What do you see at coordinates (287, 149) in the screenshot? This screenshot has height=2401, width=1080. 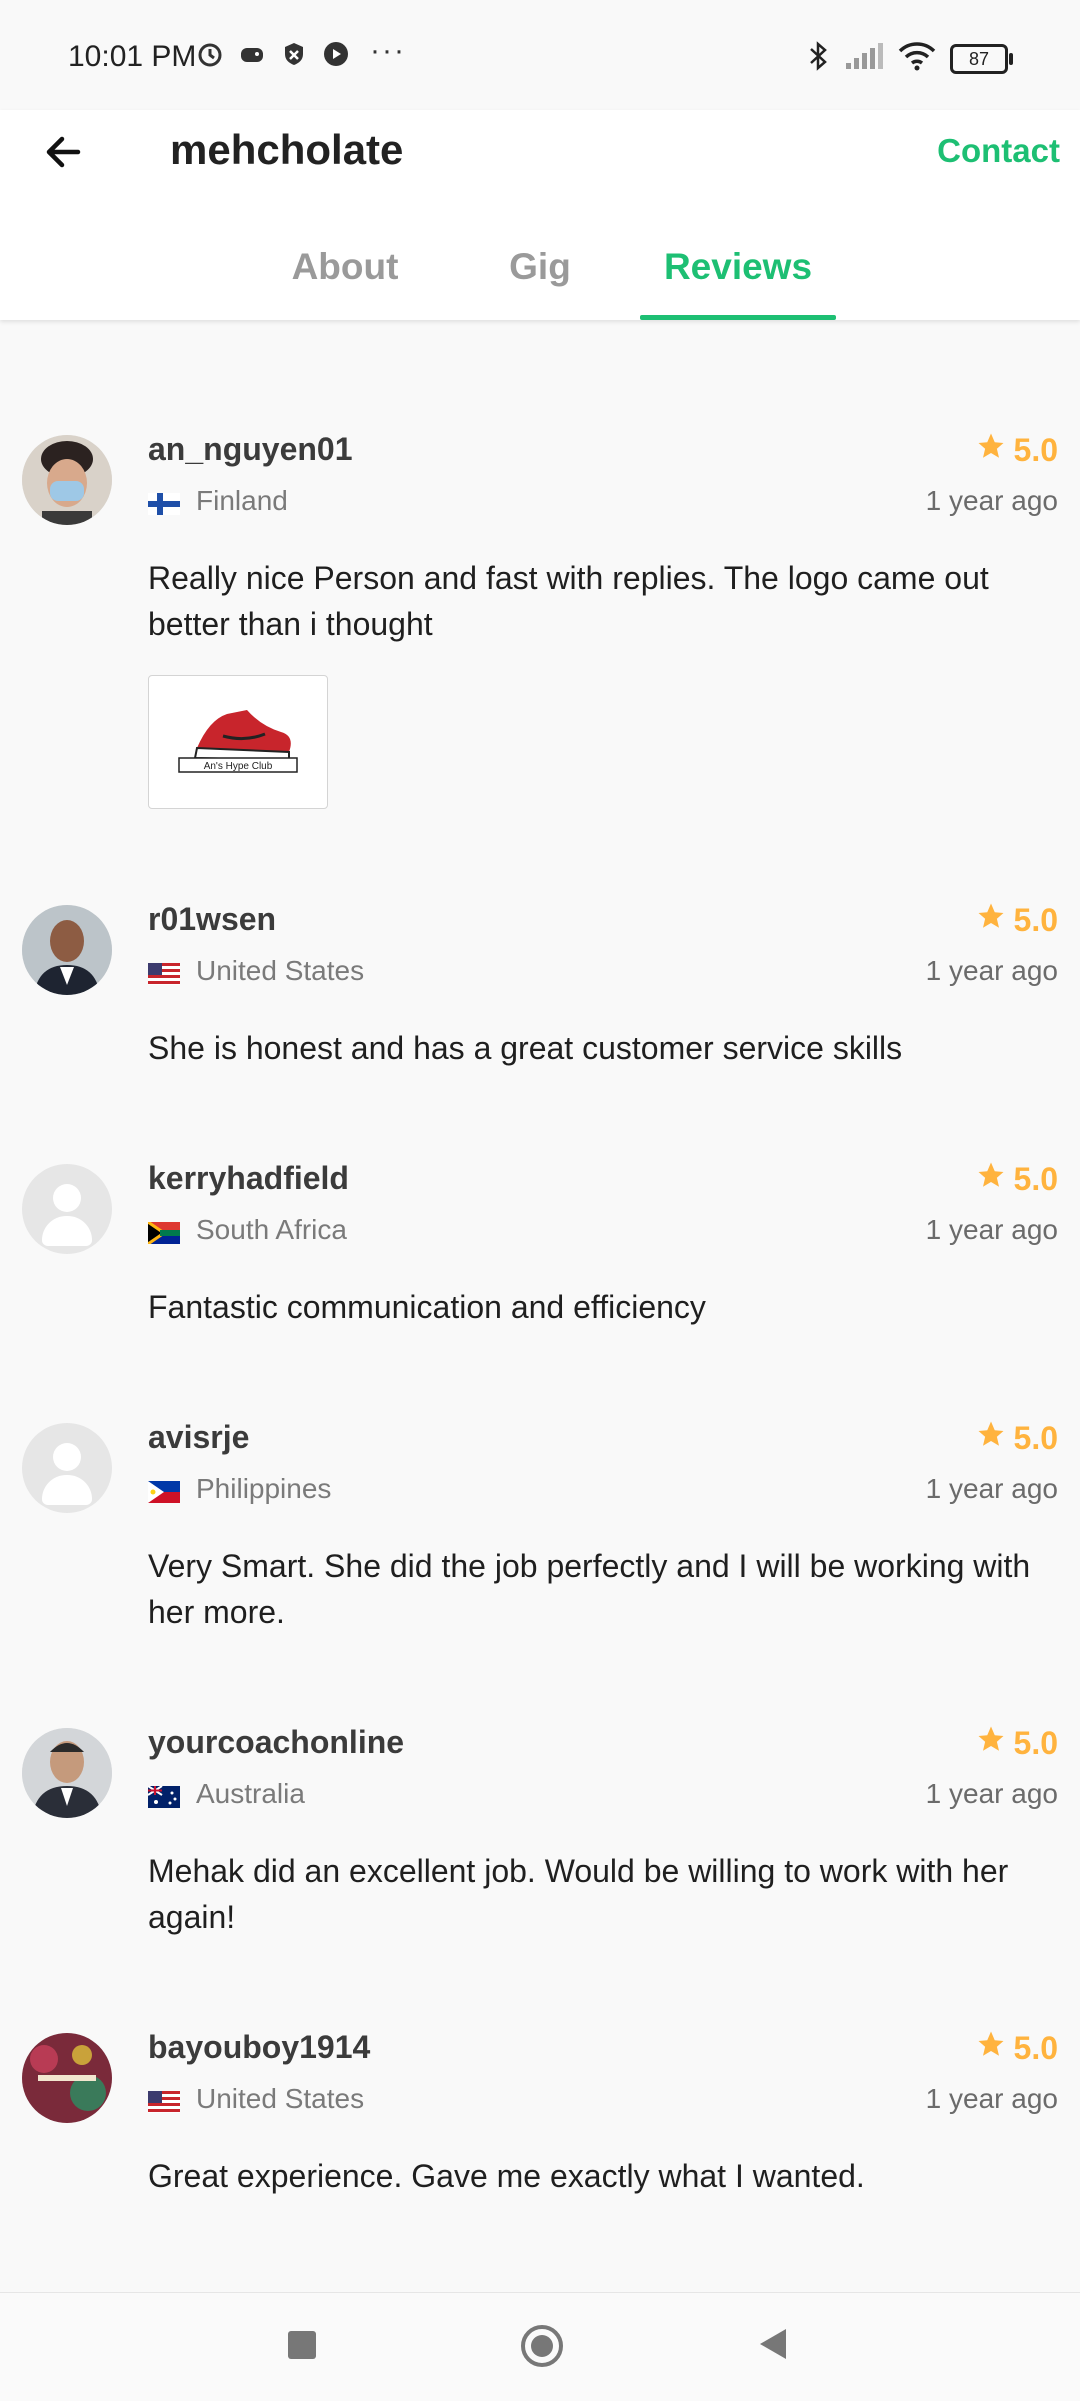 I see `page-title: mehcholate` at bounding box center [287, 149].